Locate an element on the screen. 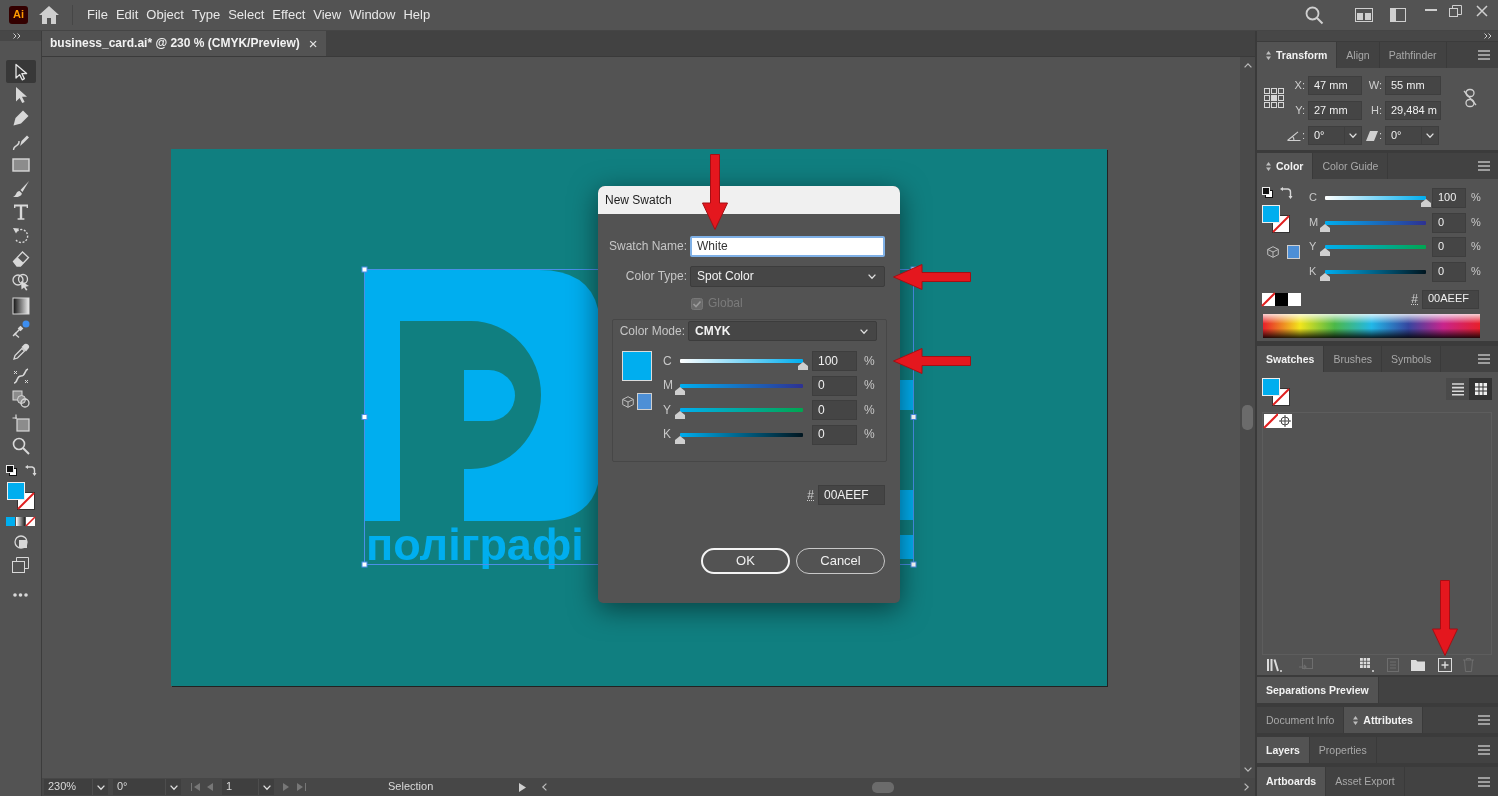 Image resolution: width=1498 pixels, height=796 pixels. chevron-left-icon is located at coordinates (545, 787).